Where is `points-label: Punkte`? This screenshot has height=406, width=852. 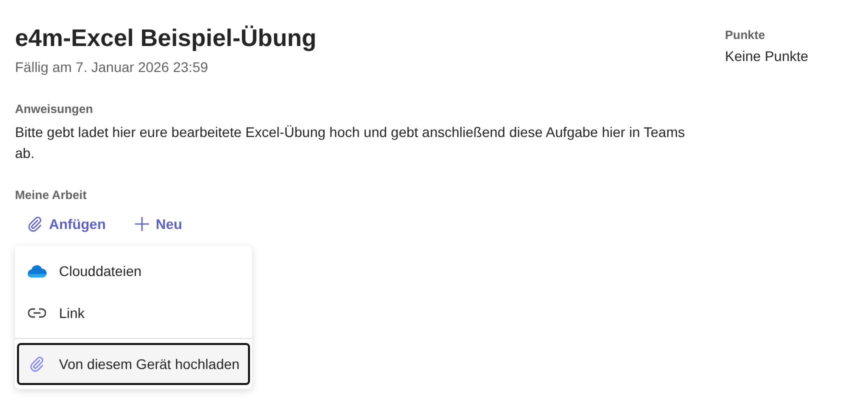 points-label: Punkte is located at coordinates (745, 35).